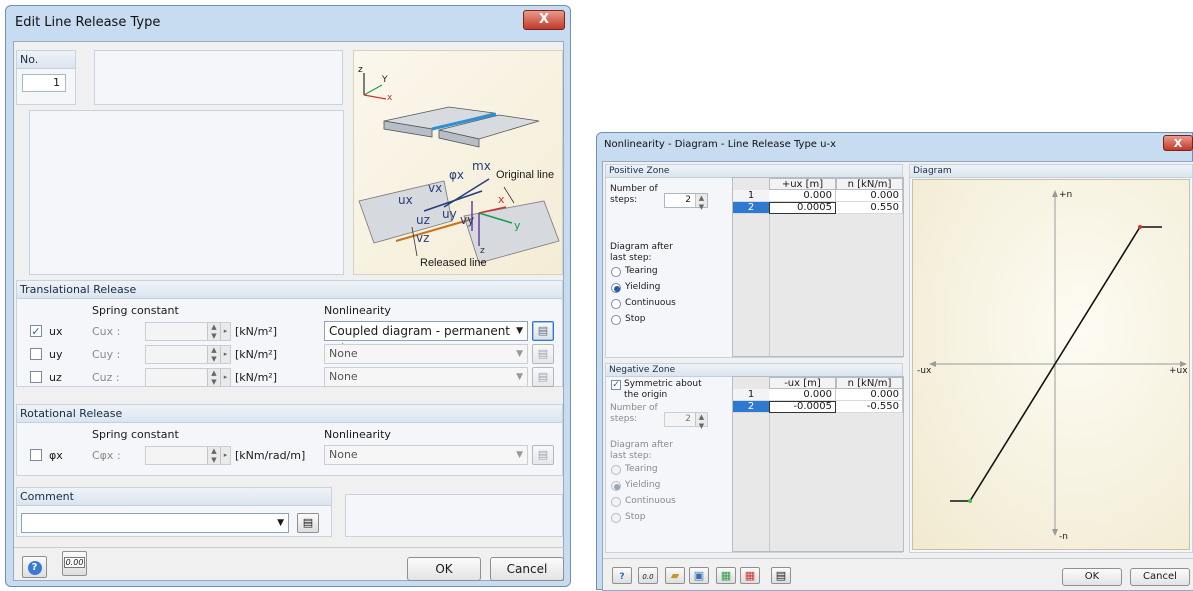 The width and height of the screenshot is (1193, 591). What do you see at coordinates (385, 80) in the screenshot?
I see `axis-y-label: Y` at bounding box center [385, 80].